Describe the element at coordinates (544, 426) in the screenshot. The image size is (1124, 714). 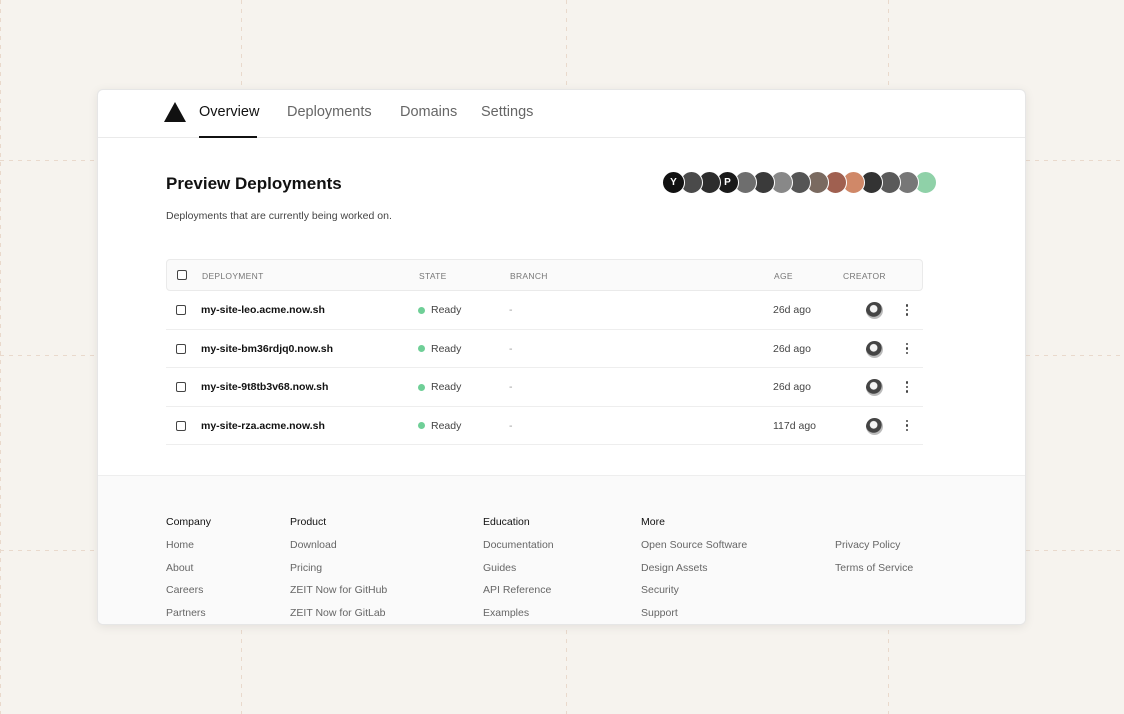
I see `table-row: my-site-rza.acme.now.sh Ready - 117d ago` at that location.